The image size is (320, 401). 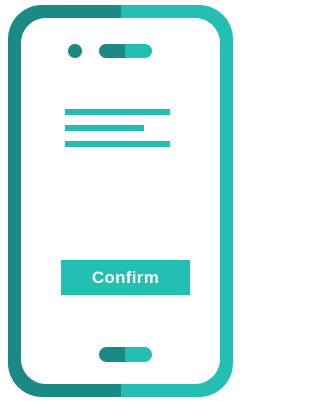 What do you see at coordinates (75, 51) in the screenshot?
I see `camera-dot-icon` at bounding box center [75, 51].